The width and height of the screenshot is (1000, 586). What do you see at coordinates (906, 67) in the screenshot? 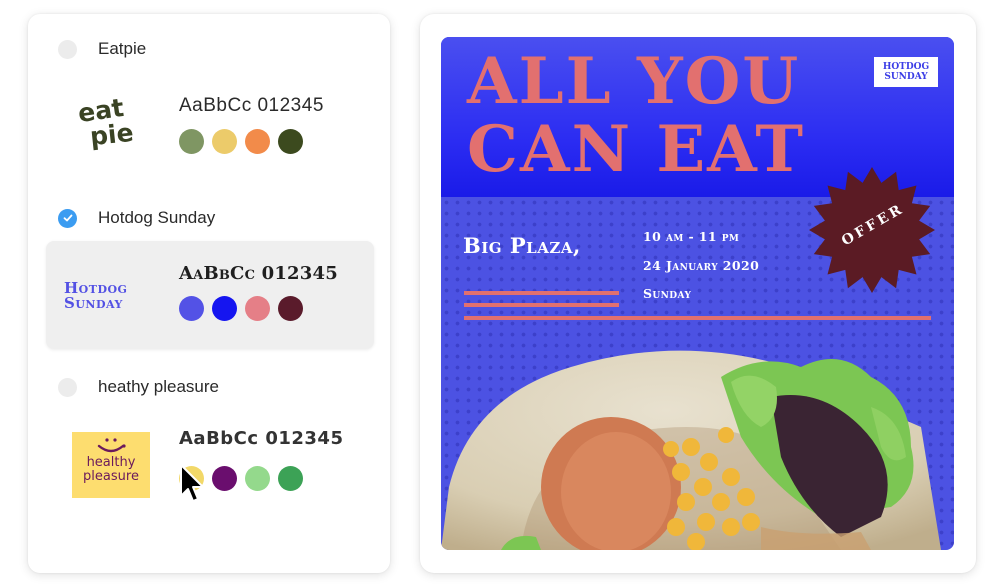
I see `logo-text-line: Hotdog` at bounding box center [906, 67].